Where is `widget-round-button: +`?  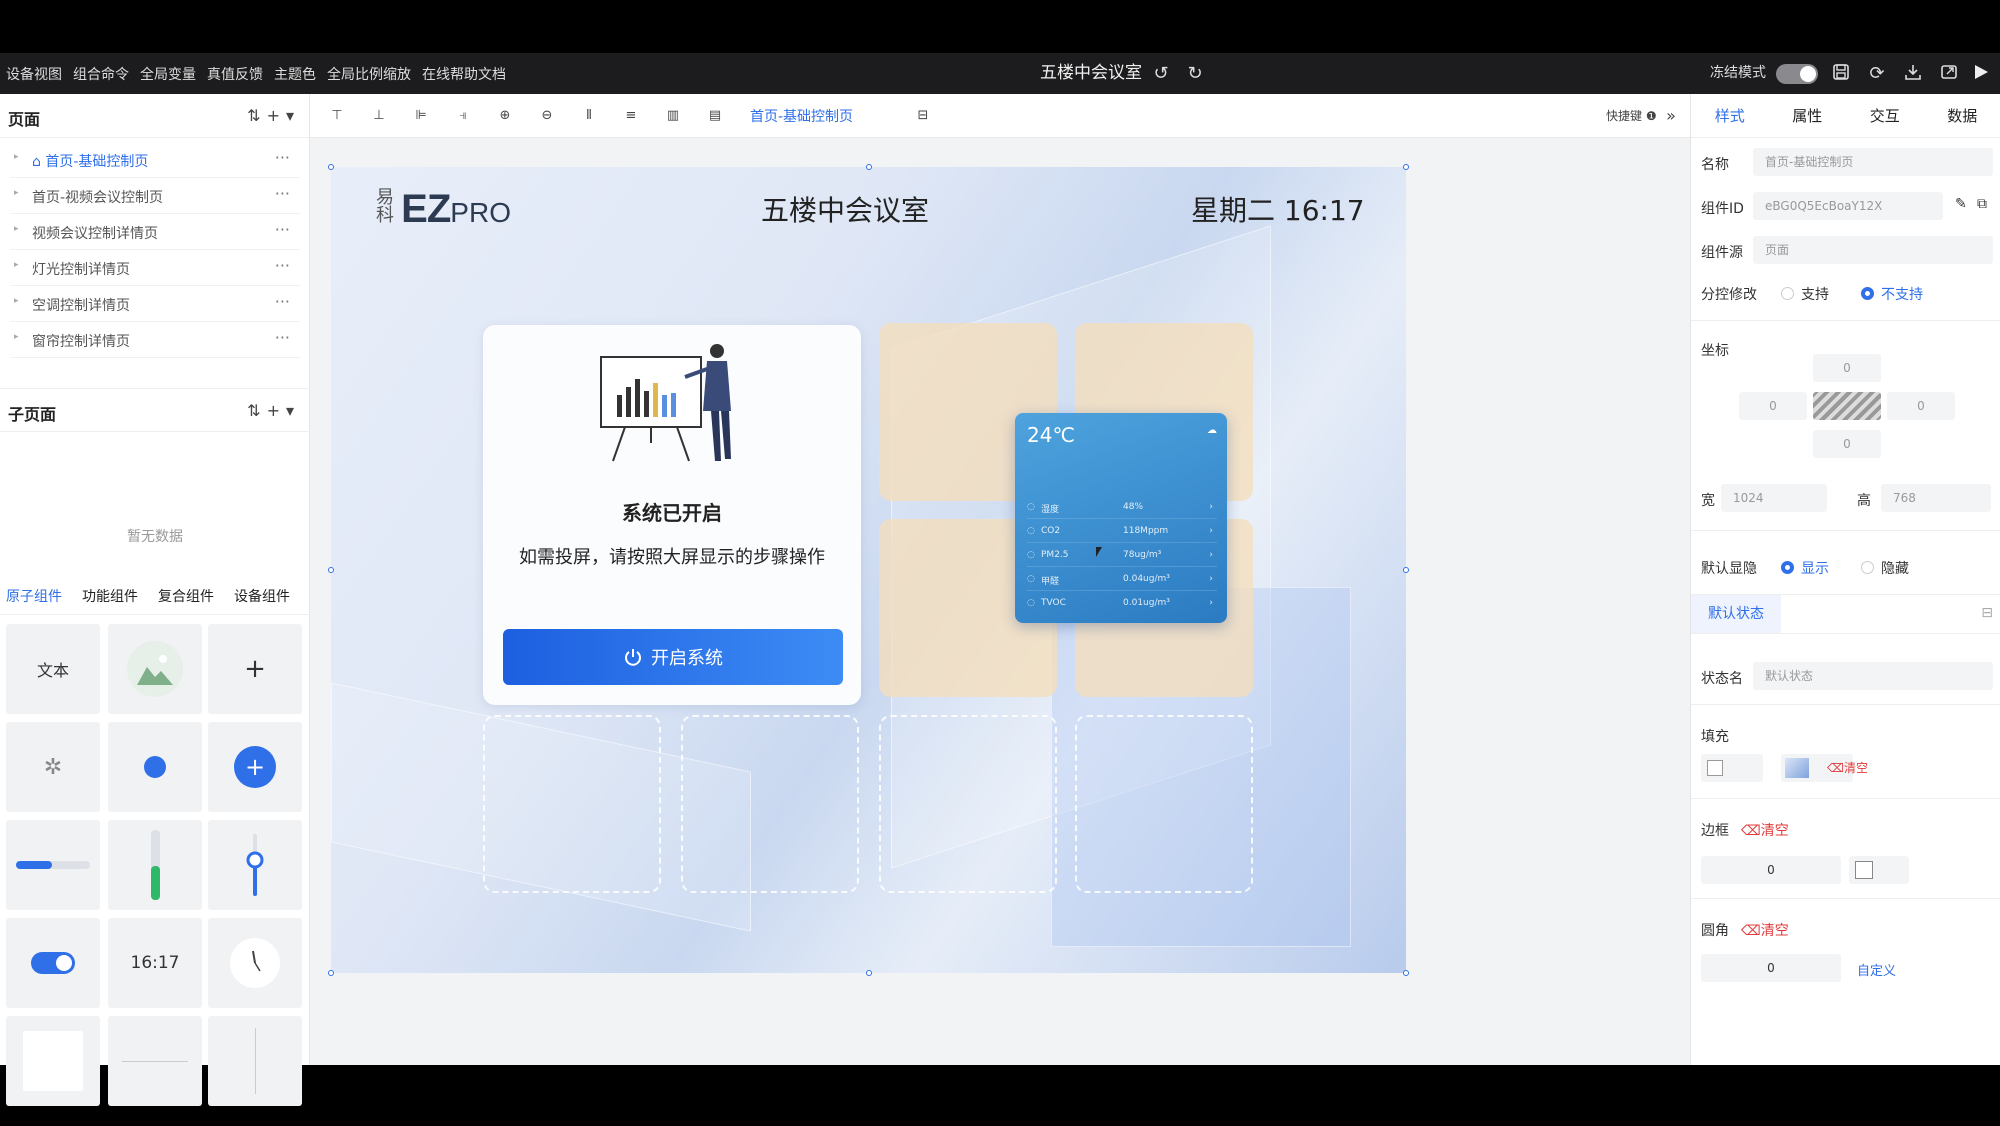
widget-round-button: + is located at coordinates (255, 767).